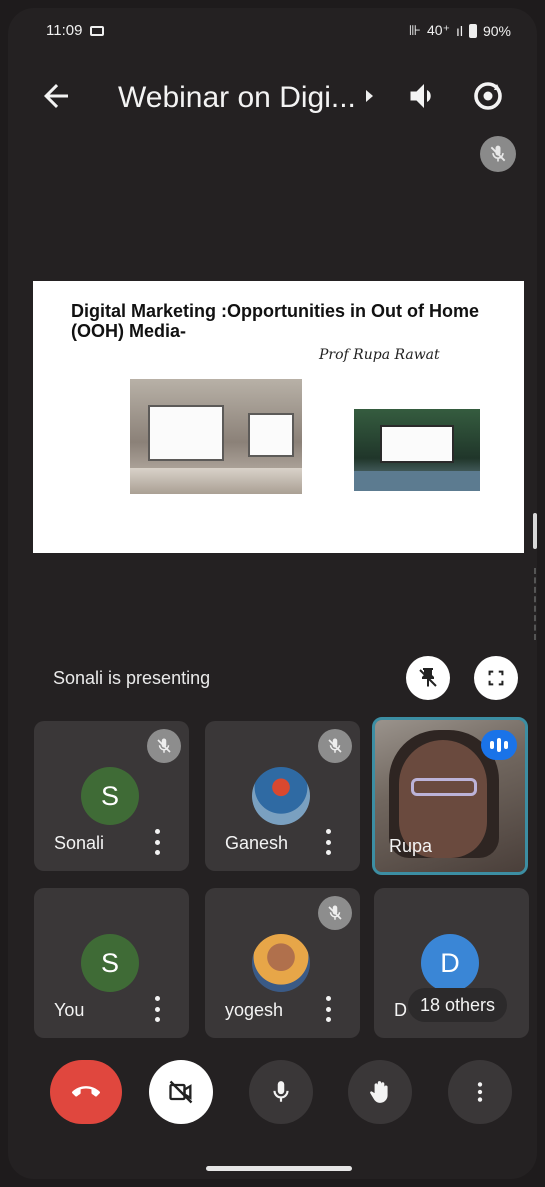 This screenshot has width=545, height=1187. Describe the element at coordinates (438, 30) in the screenshot. I see `network-label: 40⁺` at that location.